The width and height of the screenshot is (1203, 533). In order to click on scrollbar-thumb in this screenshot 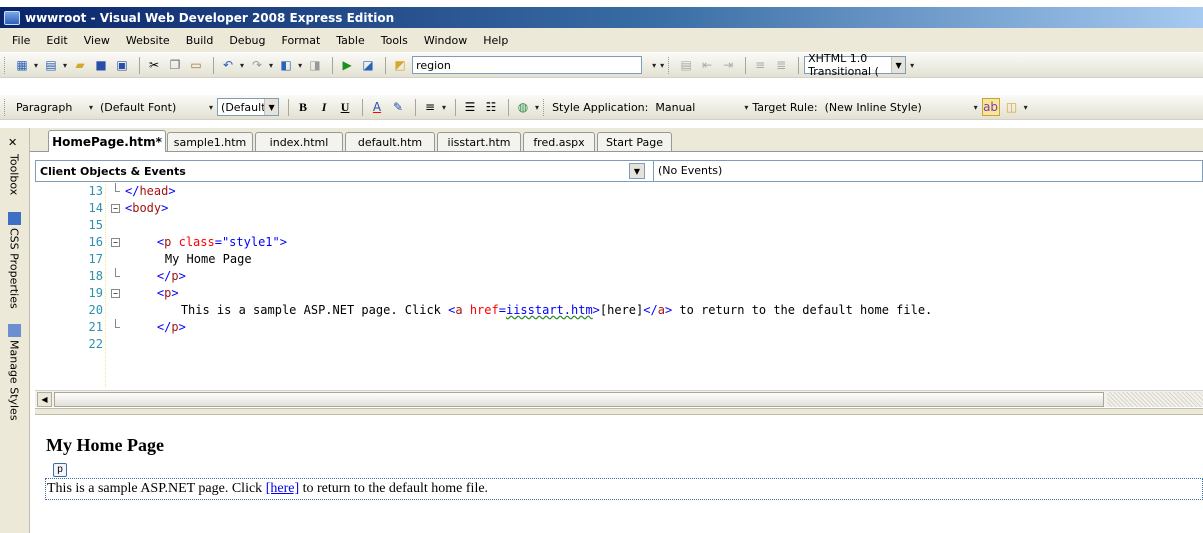, I will do `click(579, 399)`.